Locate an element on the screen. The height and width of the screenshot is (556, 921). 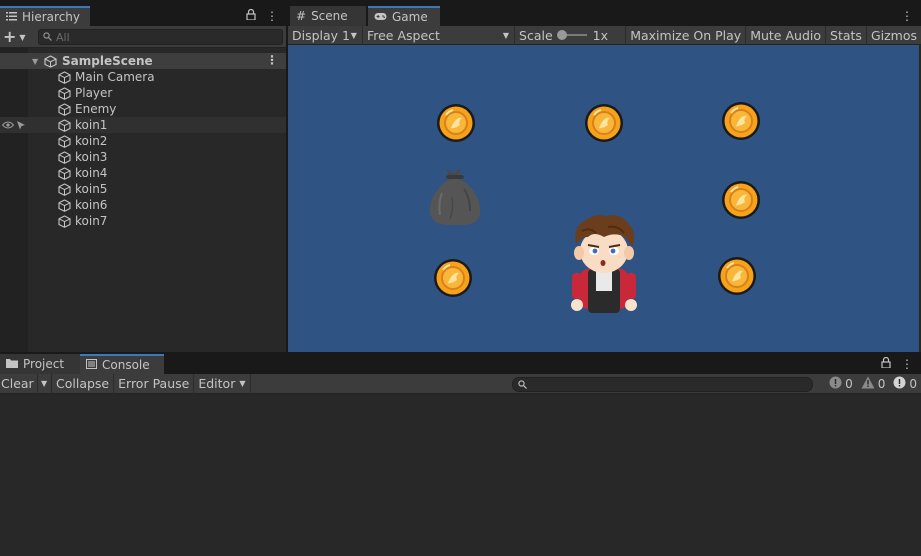
tab-label: Hierarchy is located at coordinates (51, 17).